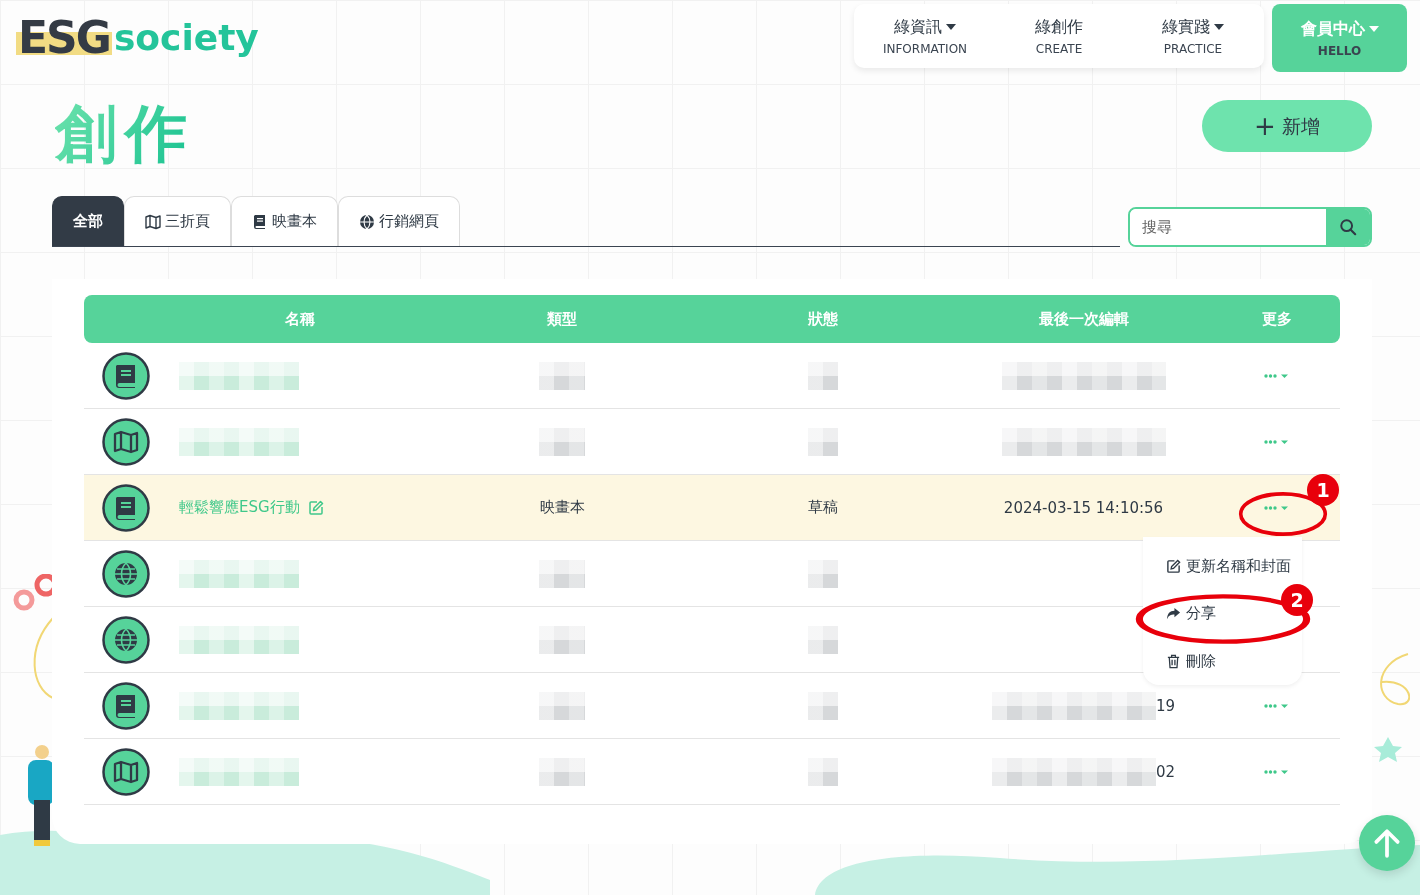 The width and height of the screenshot is (1420, 895). What do you see at coordinates (1277, 319) in the screenshot?
I see `column-header: 更多` at bounding box center [1277, 319].